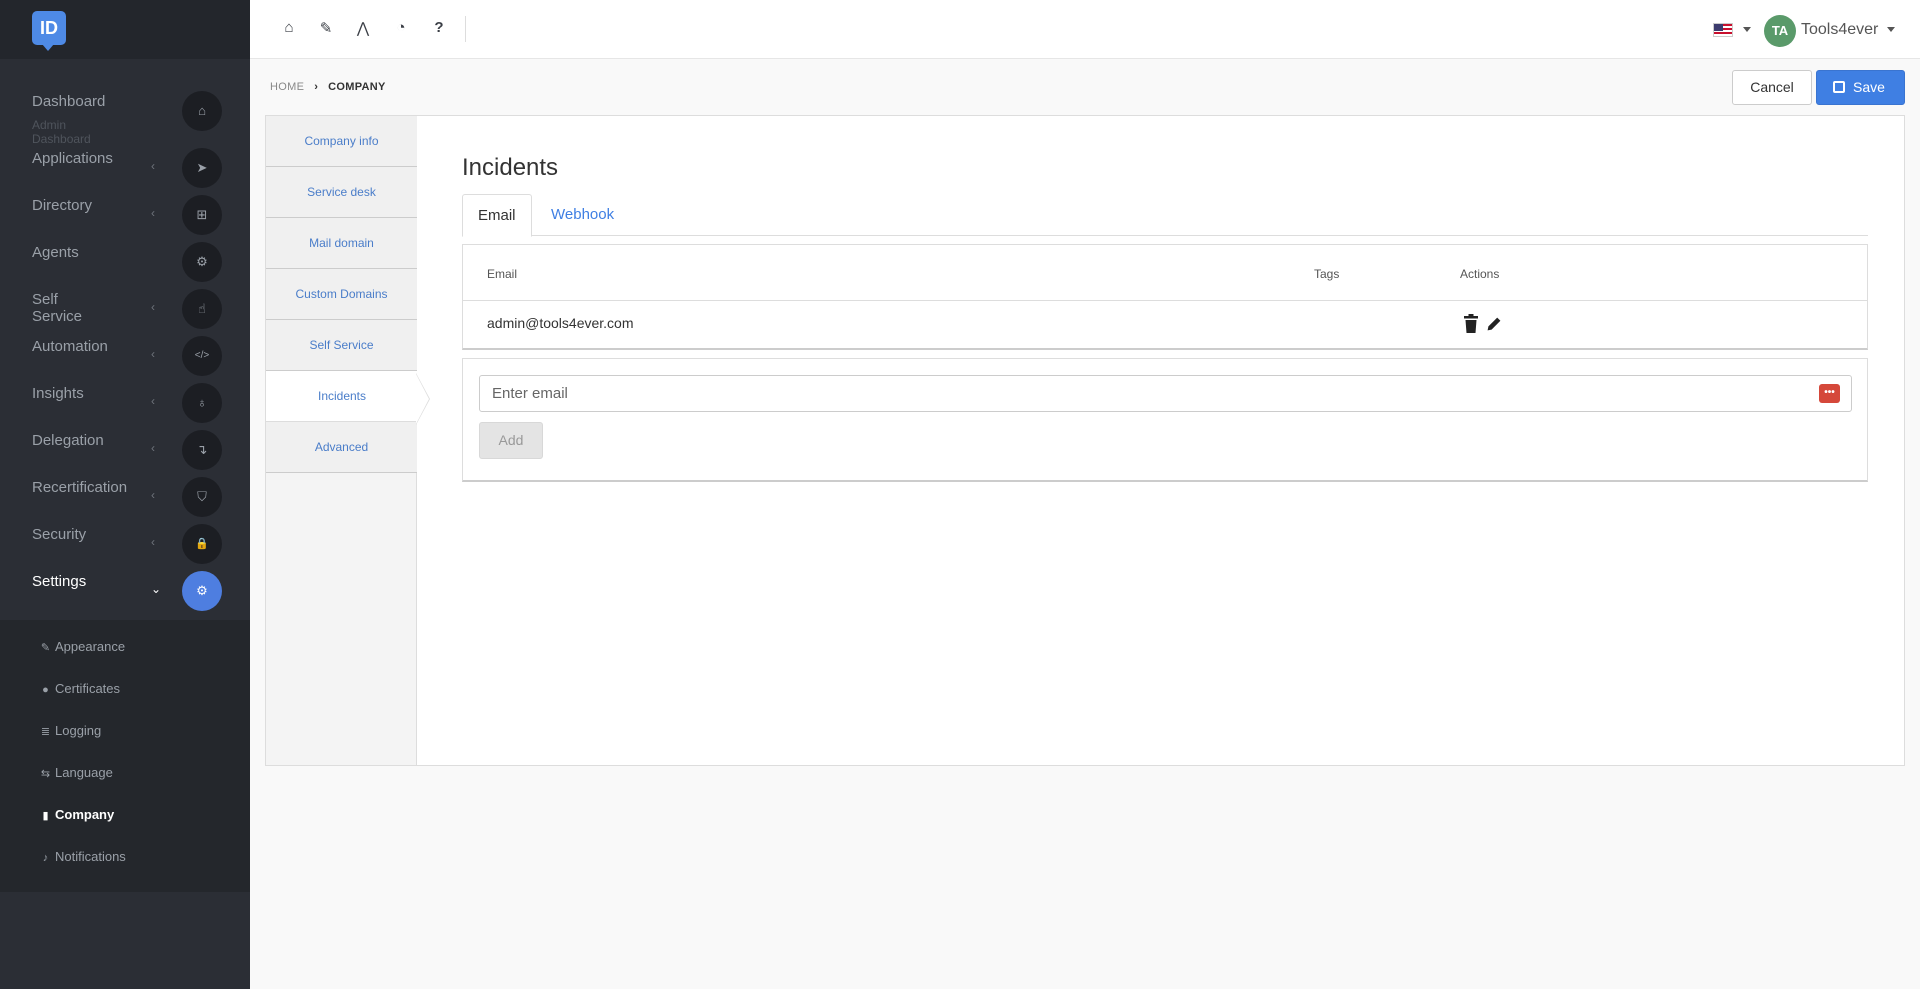 This screenshot has height=989, width=1920. Describe the element at coordinates (1772, 87) in the screenshot. I see `cancel-button: Cancel` at that location.